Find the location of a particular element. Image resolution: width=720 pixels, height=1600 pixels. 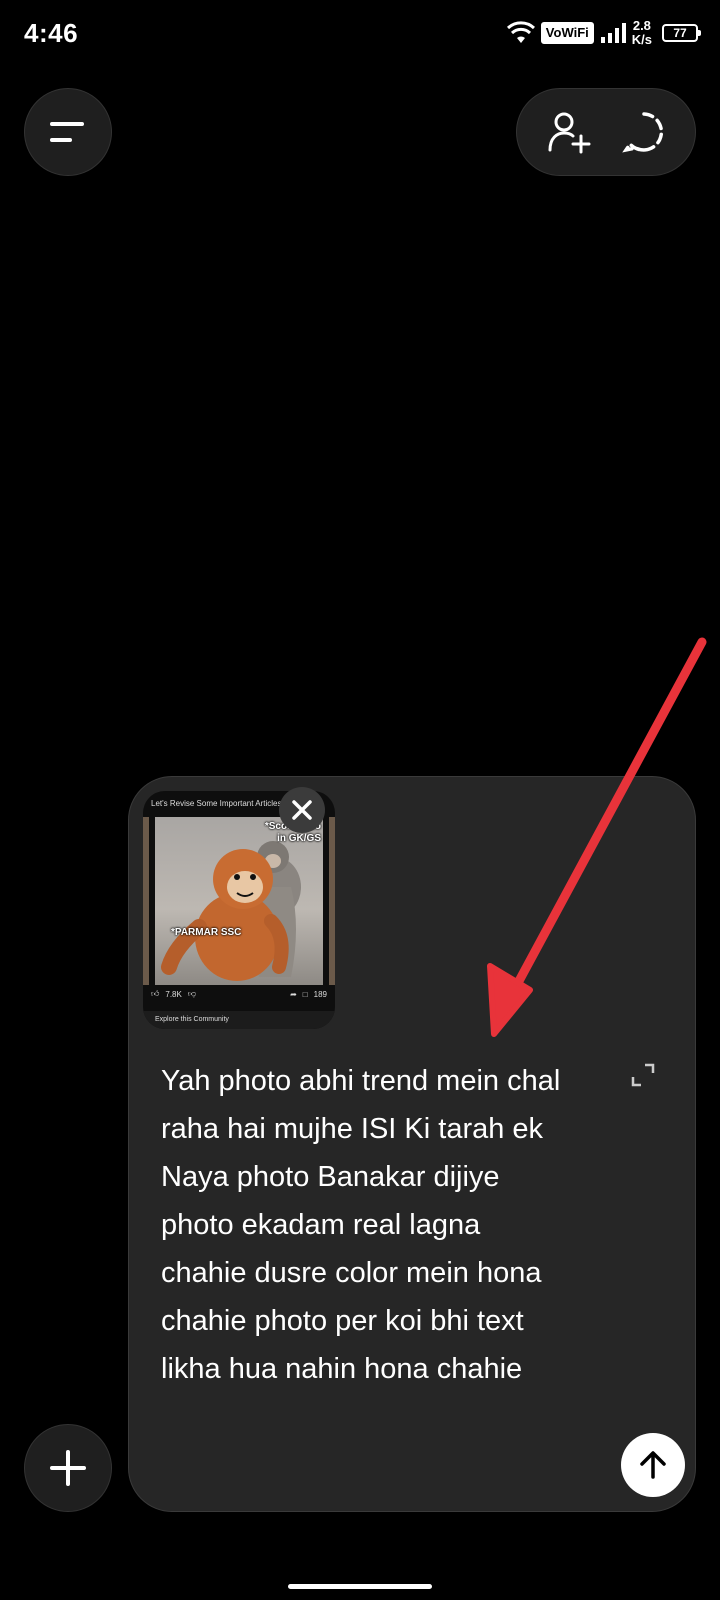

arrow-up-icon is located at coordinates (653, 1465).